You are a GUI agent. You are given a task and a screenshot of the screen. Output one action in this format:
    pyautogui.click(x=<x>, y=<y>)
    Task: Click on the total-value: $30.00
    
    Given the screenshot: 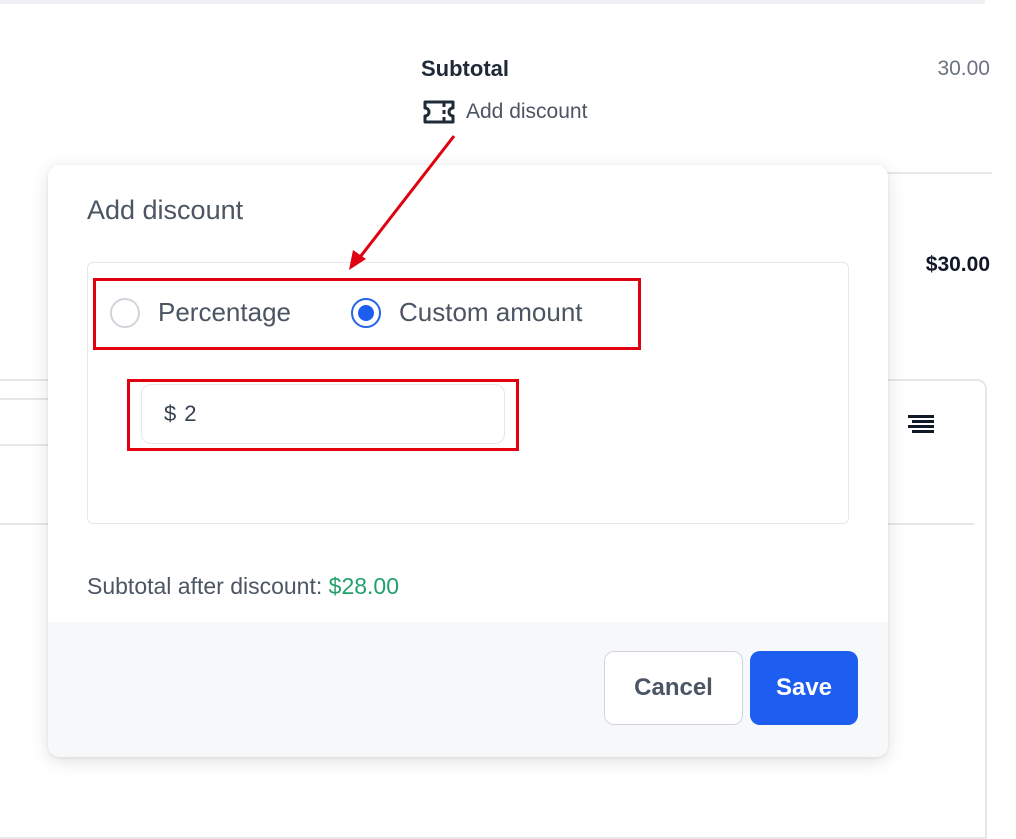 What is the action you would take?
    pyautogui.click(x=957, y=264)
    